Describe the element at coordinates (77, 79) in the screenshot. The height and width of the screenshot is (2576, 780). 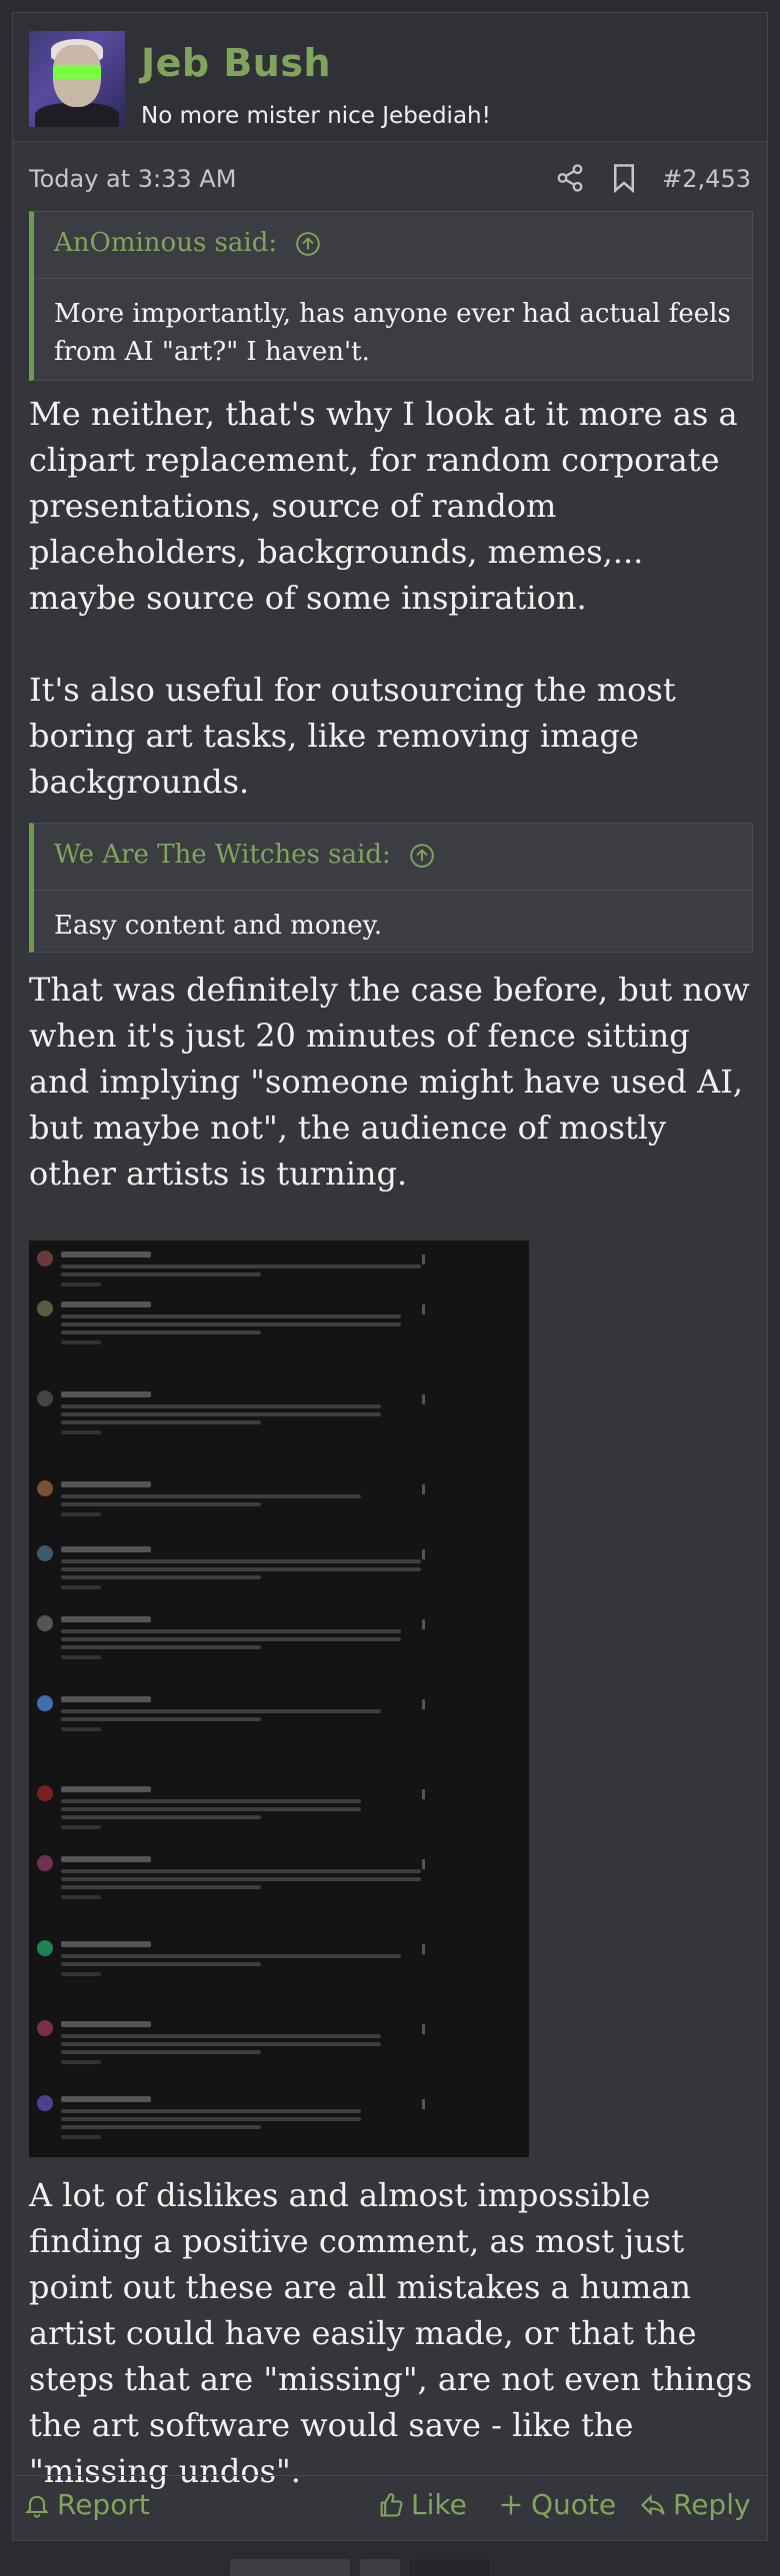
I see `avatar` at that location.